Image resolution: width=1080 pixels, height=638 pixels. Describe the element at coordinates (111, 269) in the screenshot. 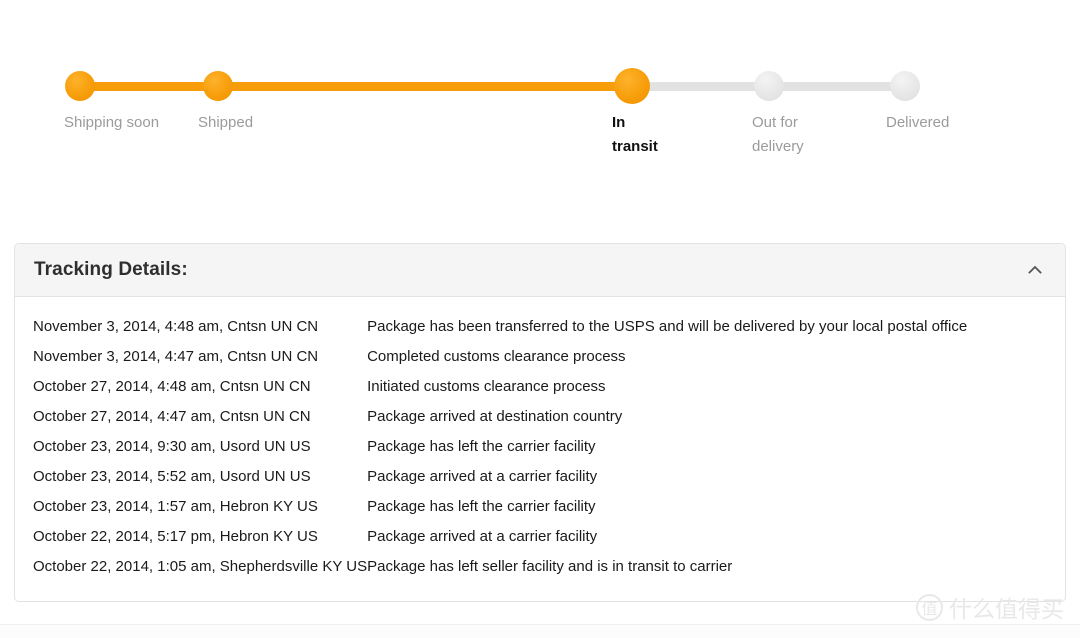

I see `tracking-details-title: Tracking Details:` at that location.